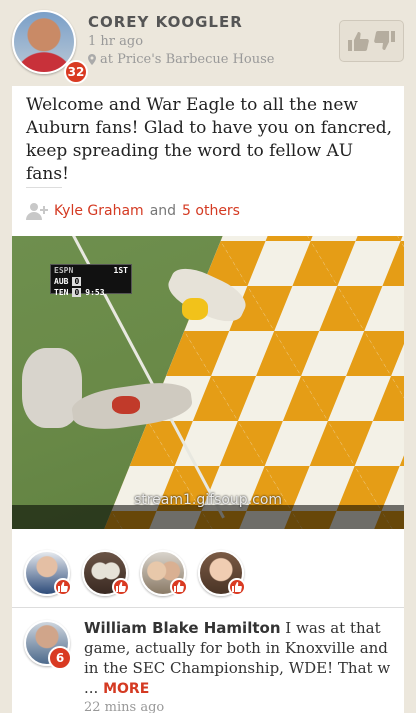 This screenshot has width=416, height=713. What do you see at coordinates (208, 517) in the screenshot?
I see `media-bottom-bar` at bounding box center [208, 517].